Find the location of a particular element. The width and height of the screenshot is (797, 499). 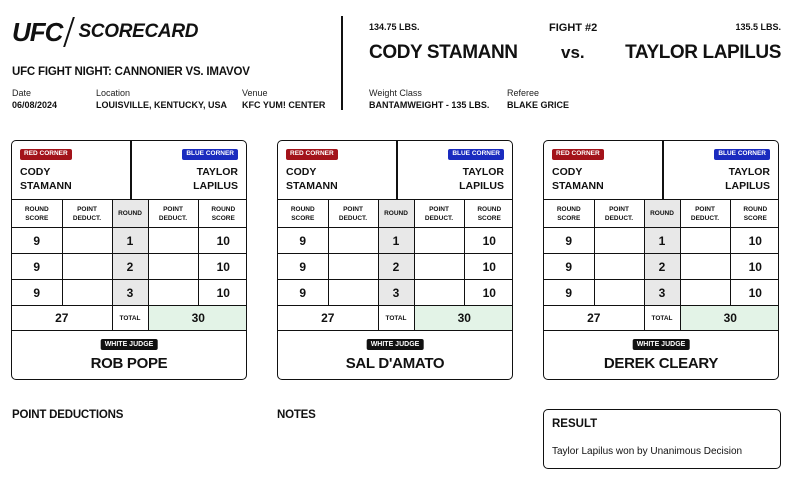

red-fighter-name: CODY STAMANN is located at coordinates (443, 52).